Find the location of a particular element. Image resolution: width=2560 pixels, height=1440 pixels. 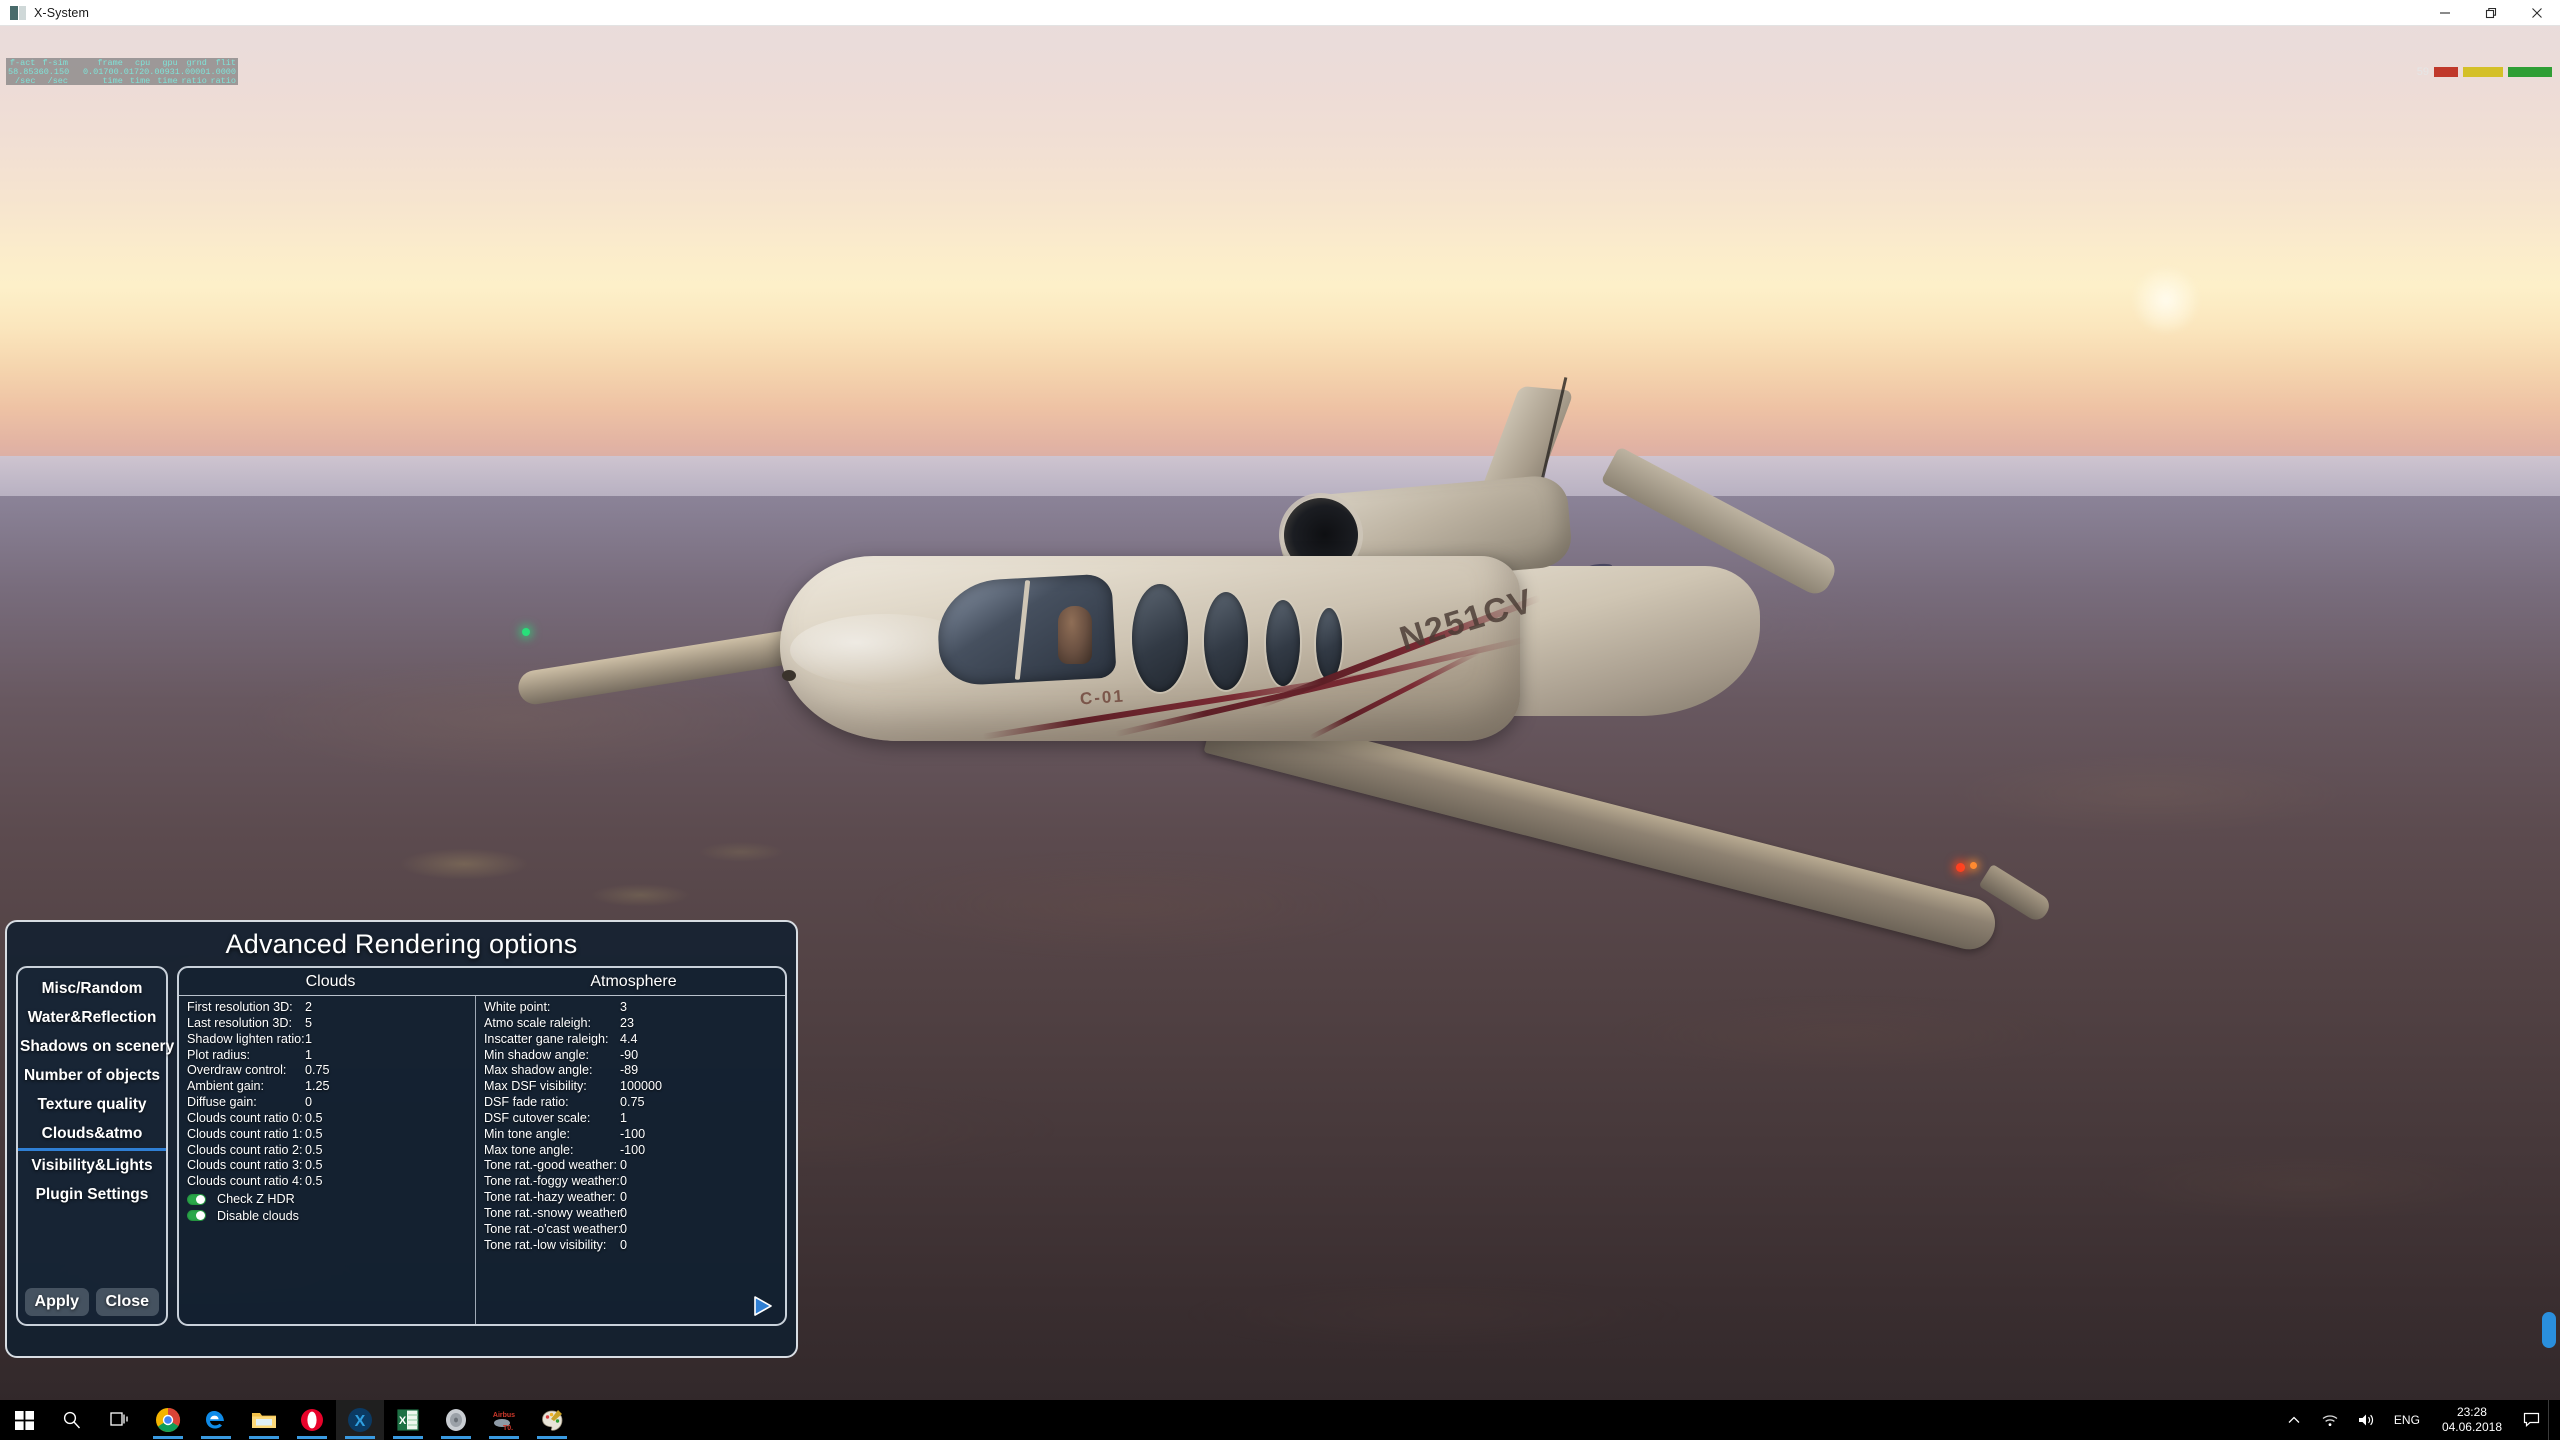

setting-row: Clouds count ratio 4: 0.5 is located at coordinates (327, 1182).